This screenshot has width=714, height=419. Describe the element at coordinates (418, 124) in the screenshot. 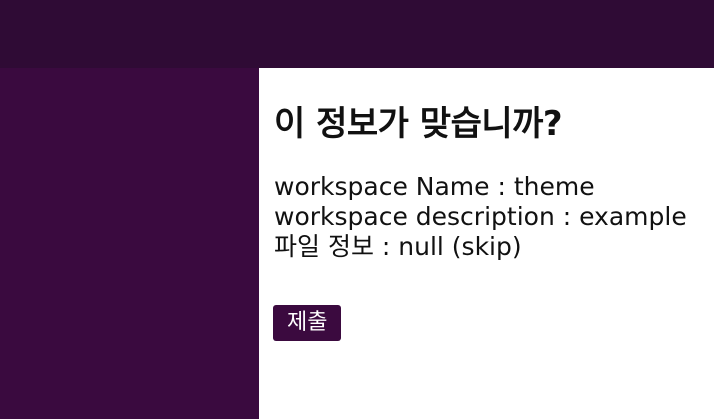

I see `page-title: 이 정보가 맞습니까?` at that location.